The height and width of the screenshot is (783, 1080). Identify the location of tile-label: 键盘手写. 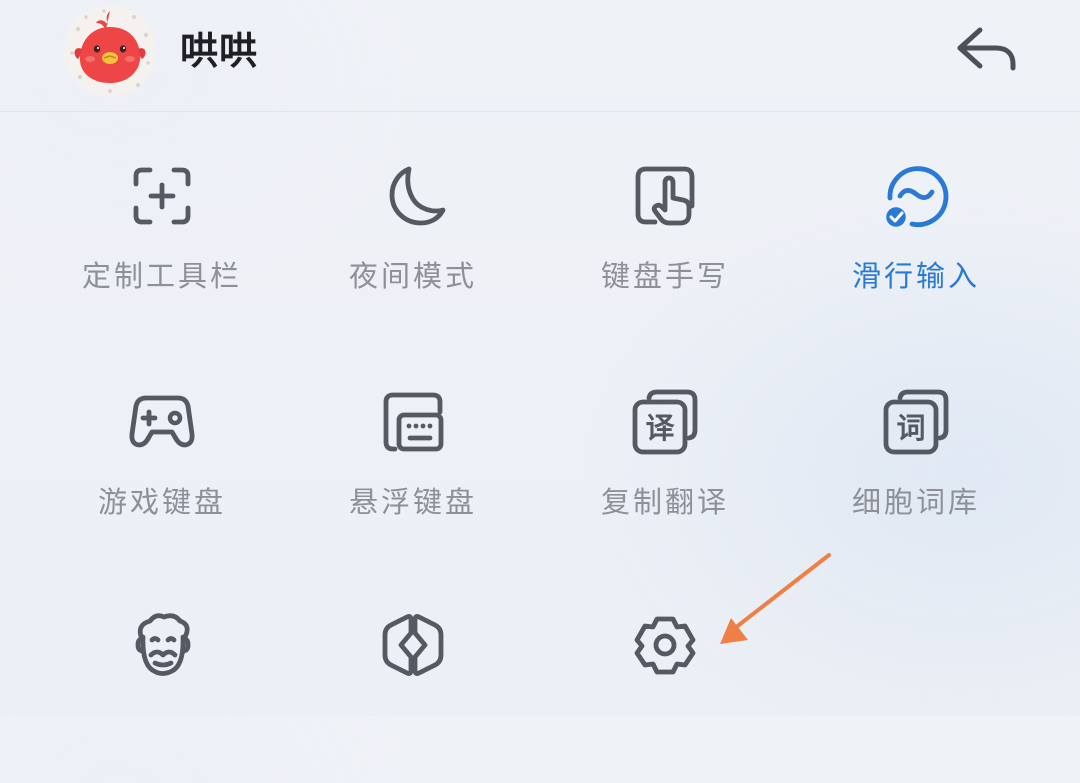
(664, 276).